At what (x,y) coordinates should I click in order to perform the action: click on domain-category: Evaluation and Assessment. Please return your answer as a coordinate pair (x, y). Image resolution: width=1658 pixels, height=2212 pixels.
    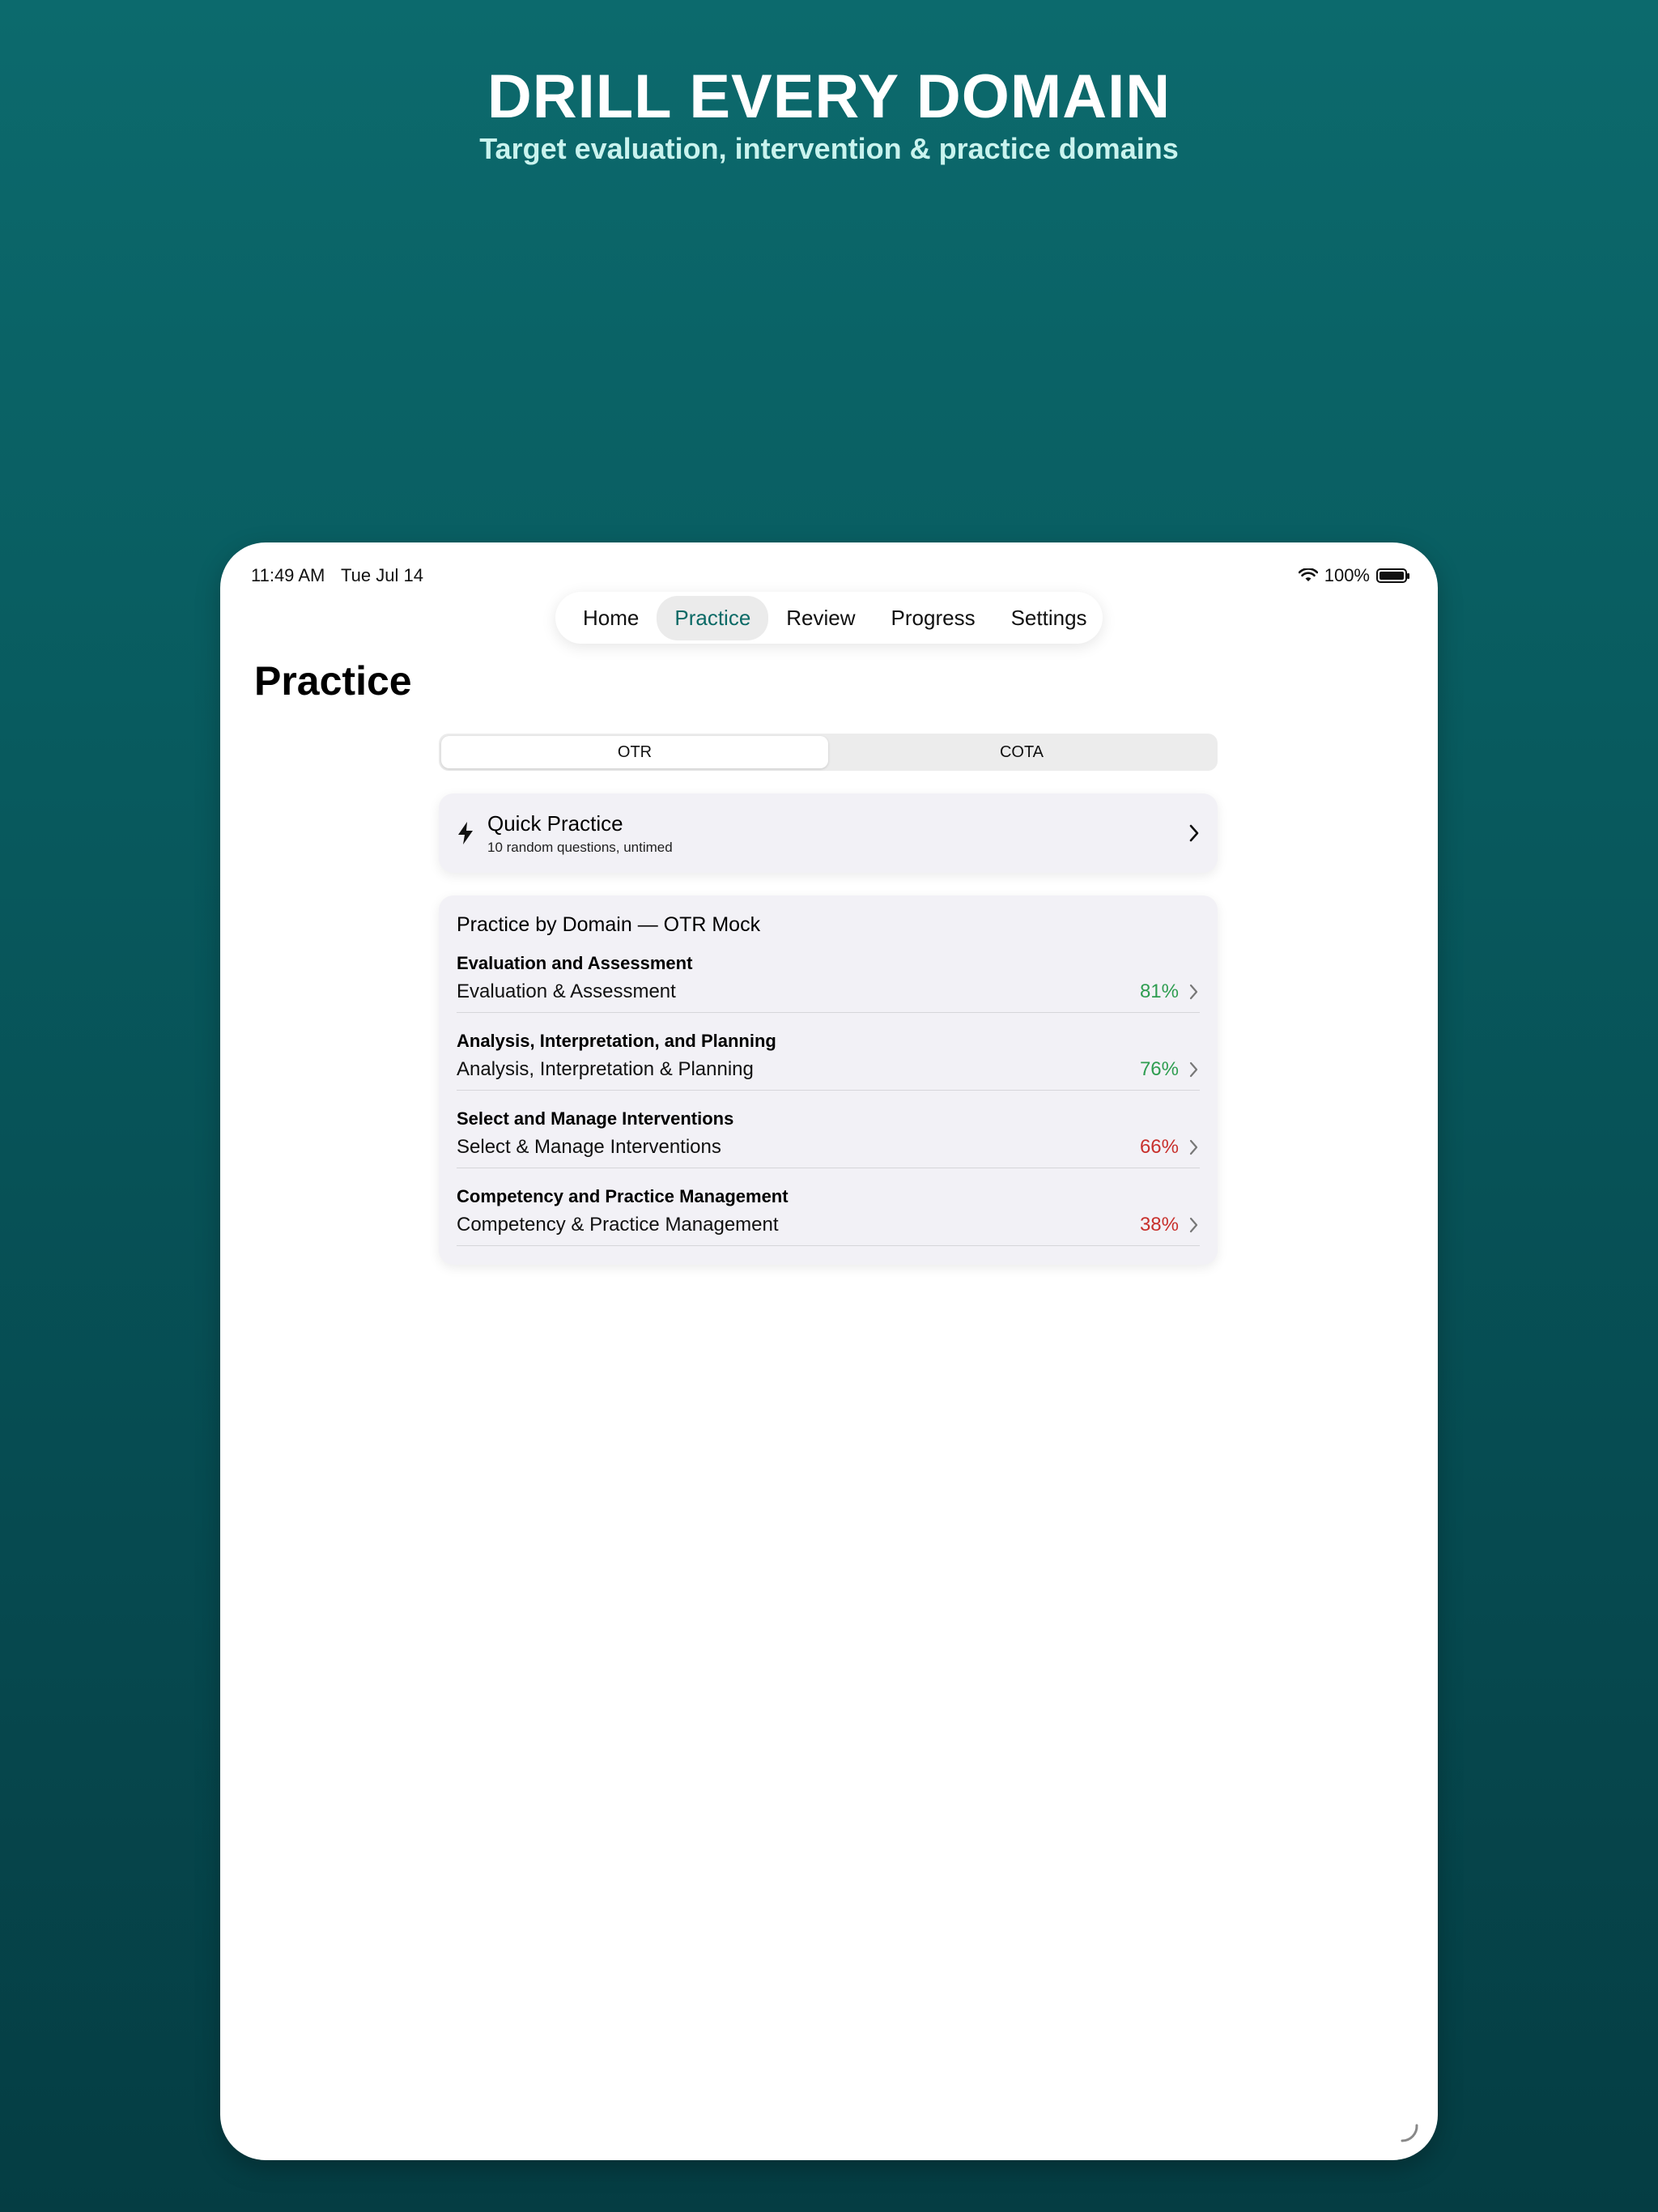
    Looking at the image, I should click on (575, 963).